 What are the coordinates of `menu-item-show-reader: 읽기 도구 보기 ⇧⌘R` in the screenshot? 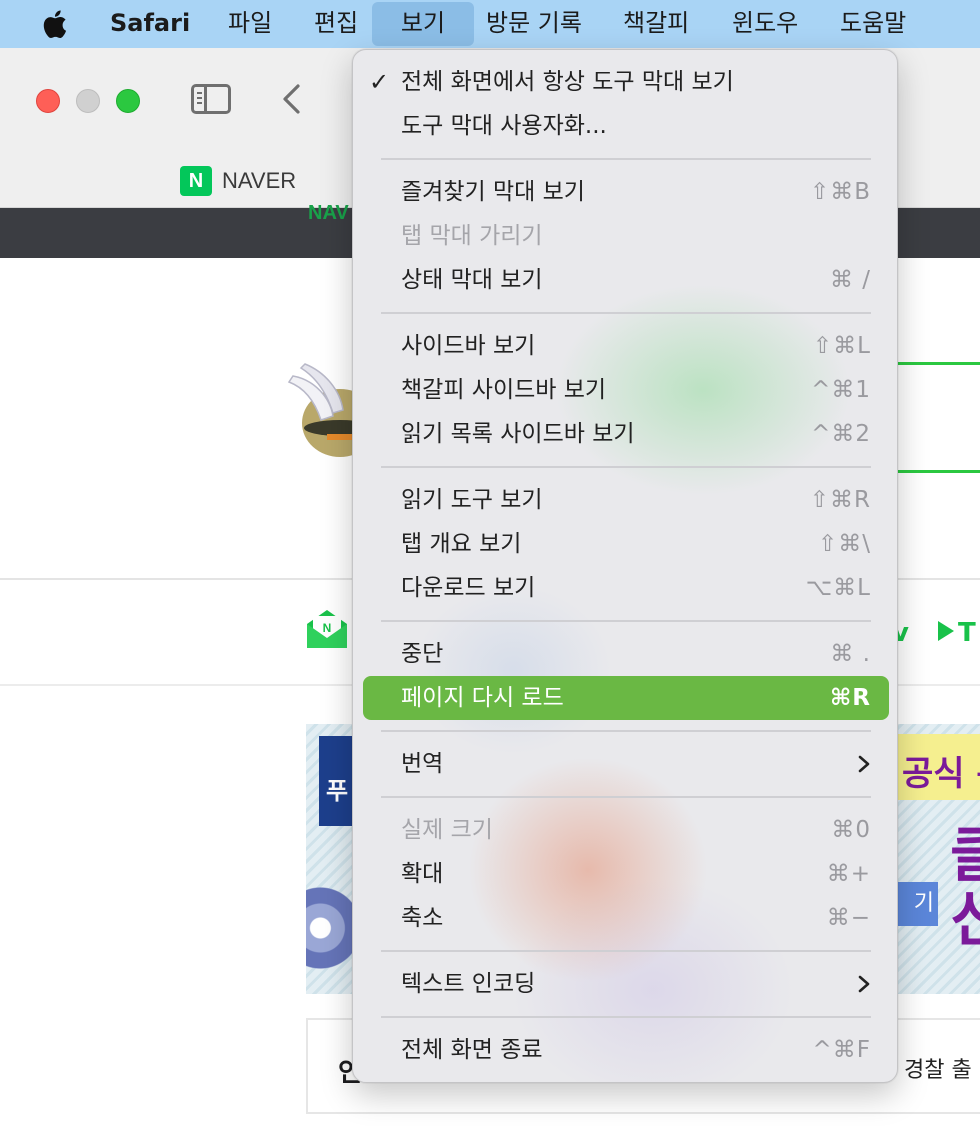 It's located at (626, 500).